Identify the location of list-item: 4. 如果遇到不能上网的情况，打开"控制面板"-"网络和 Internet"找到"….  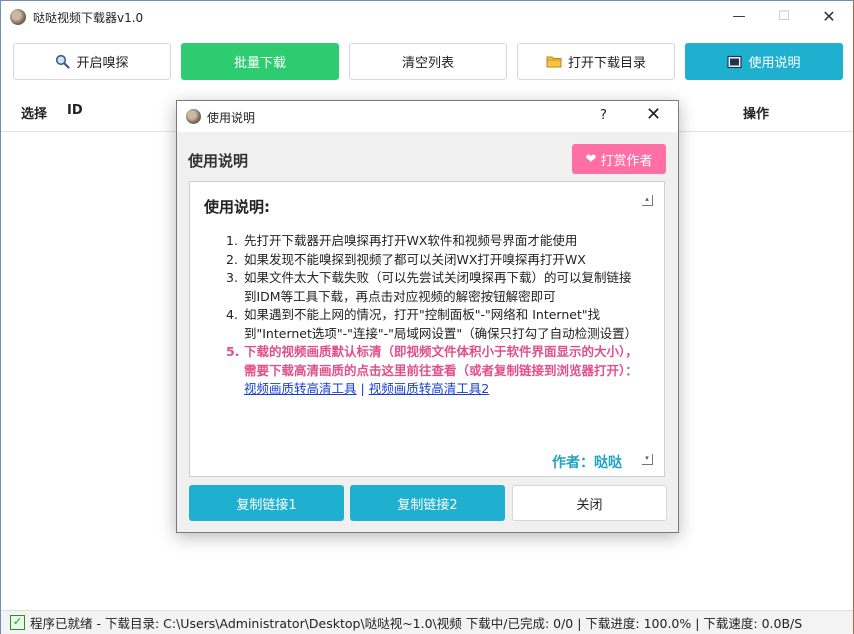
(432, 324).